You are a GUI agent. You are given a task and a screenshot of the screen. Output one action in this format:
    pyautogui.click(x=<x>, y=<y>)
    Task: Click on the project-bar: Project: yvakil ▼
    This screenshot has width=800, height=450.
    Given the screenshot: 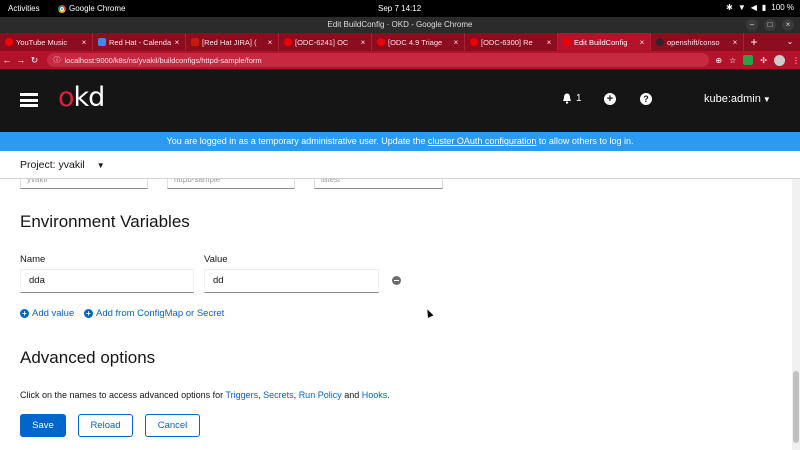 What is the action you would take?
    pyautogui.click(x=400, y=165)
    